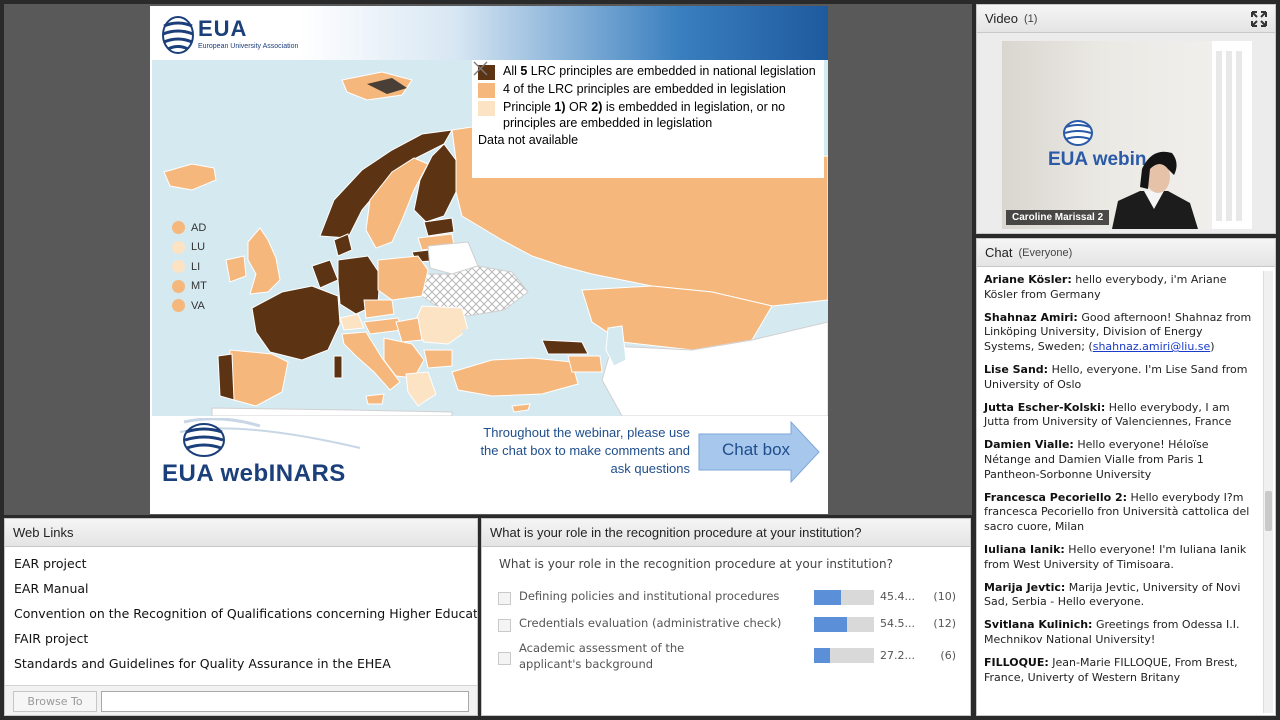 This screenshot has height=720, width=1280. What do you see at coordinates (1152, 346) in the screenshot?
I see `chat-email-link: shahnaz.amiri@liu.se` at bounding box center [1152, 346].